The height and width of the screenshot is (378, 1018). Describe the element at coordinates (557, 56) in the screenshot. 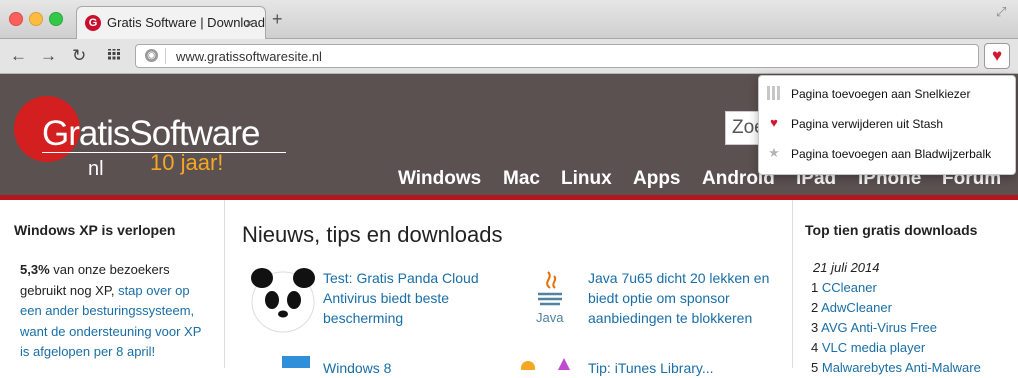

I see `address-bar: ◉ www.gratissoftwaresite.nl` at that location.